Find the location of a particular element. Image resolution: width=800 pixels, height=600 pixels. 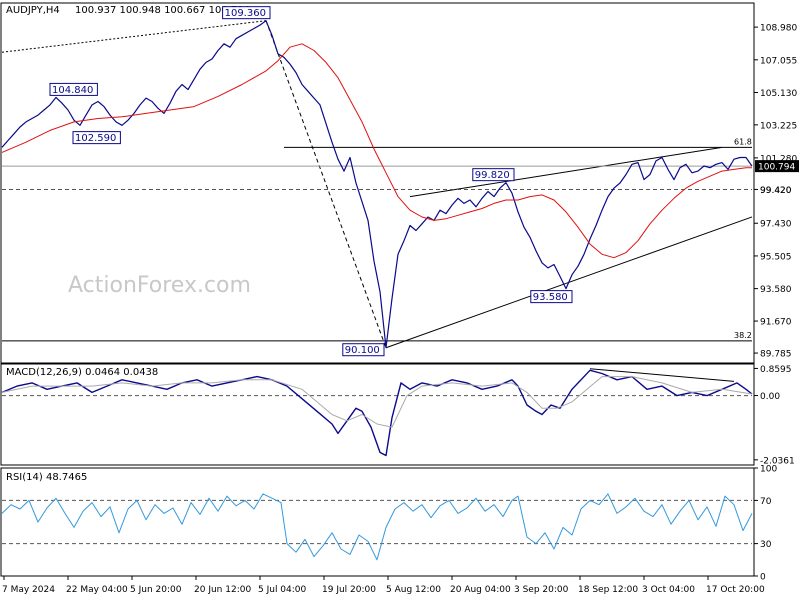

price-ytick-label: 103.225 is located at coordinates (778, 126).